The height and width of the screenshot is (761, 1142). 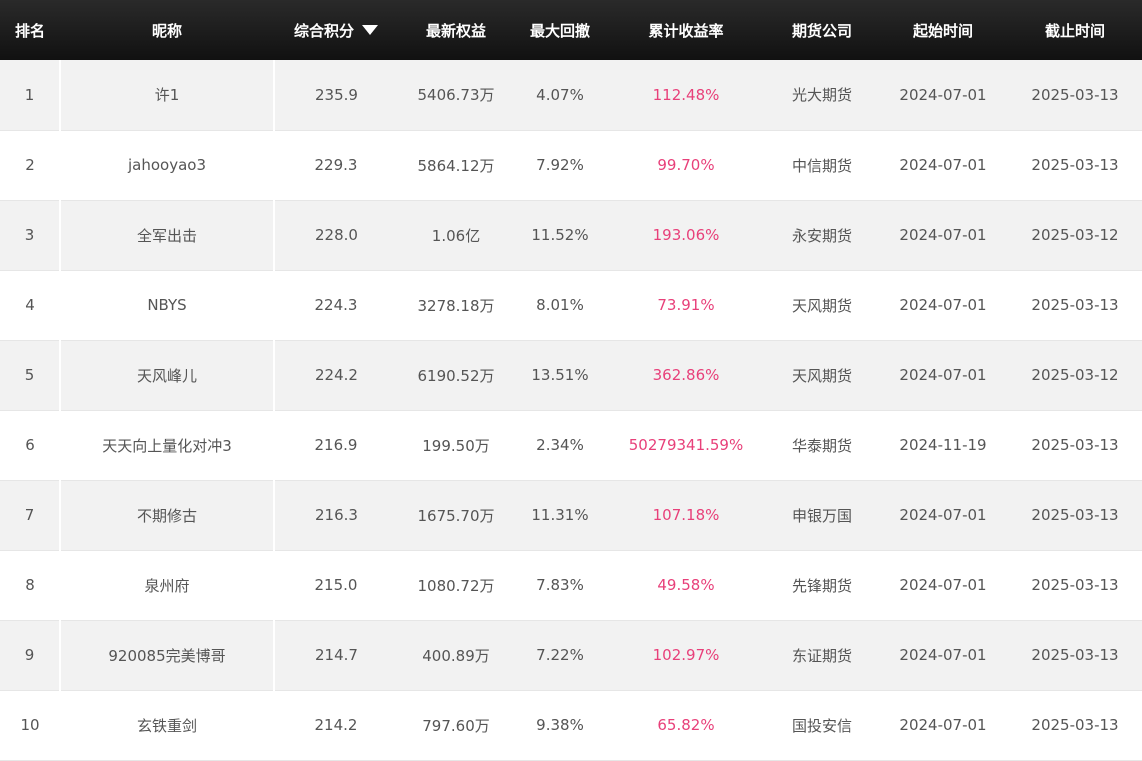 I want to click on drawdown-cell: 11.52%, so click(x=560, y=235).